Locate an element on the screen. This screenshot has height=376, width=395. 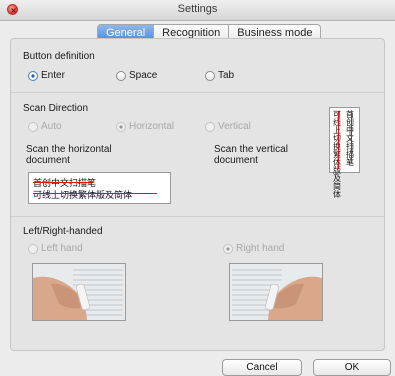
radio-vertical: Vertical is located at coordinates (228, 126).